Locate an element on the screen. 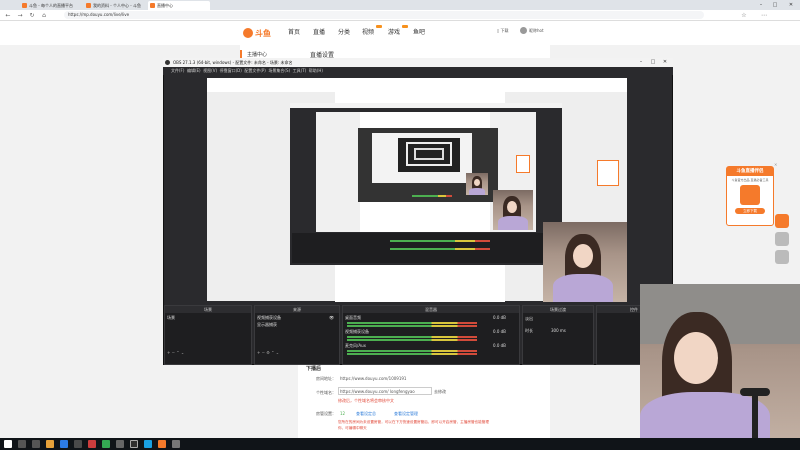  nested-frame is located at coordinates (429, 154).